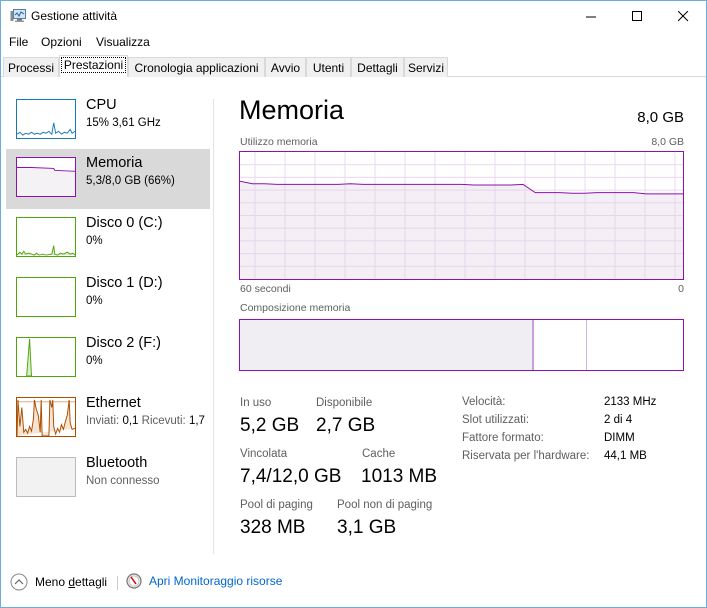  Describe the element at coordinates (292, 110) in the screenshot. I see `page-title: Memoria` at that location.